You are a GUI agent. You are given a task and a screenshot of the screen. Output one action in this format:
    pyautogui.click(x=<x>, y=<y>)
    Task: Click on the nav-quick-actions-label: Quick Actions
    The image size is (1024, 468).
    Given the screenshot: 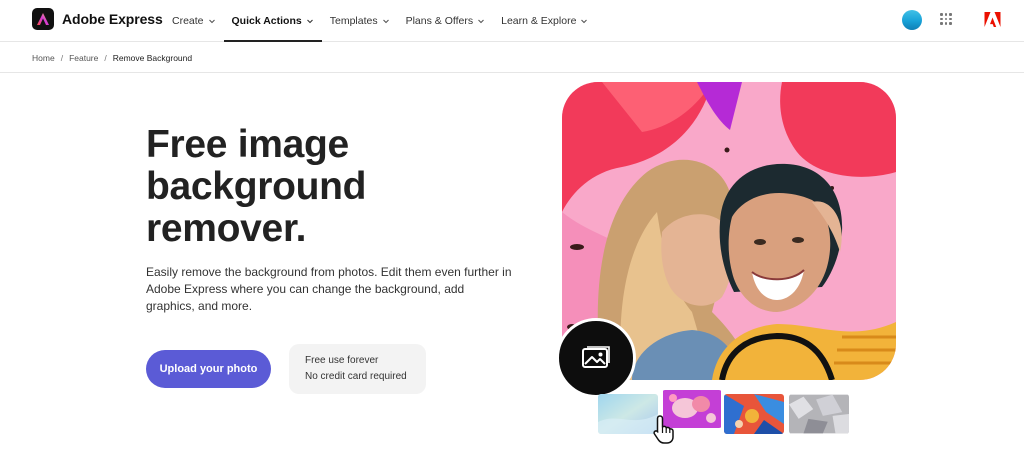 What is the action you would take?
    pyautogui.click(x=266, y=21)
    